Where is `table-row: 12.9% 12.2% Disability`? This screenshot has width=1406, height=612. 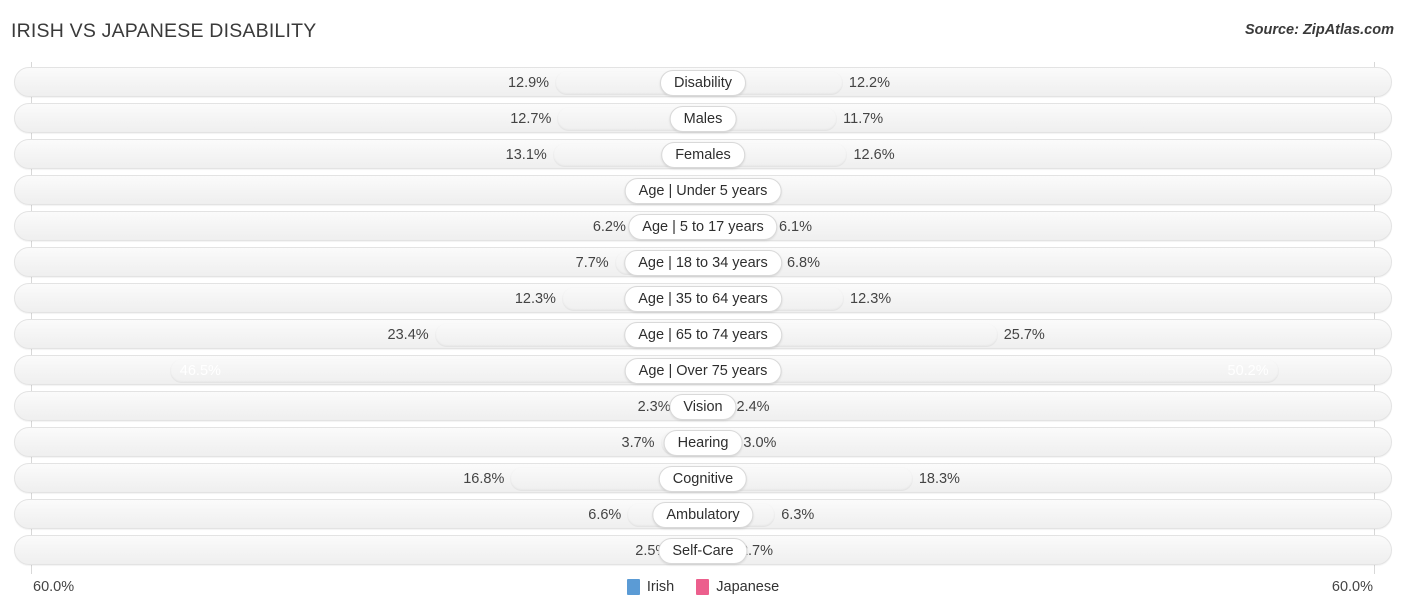 table-row: 12.9% 12.2% Disability is located at coordinates (703, 82).